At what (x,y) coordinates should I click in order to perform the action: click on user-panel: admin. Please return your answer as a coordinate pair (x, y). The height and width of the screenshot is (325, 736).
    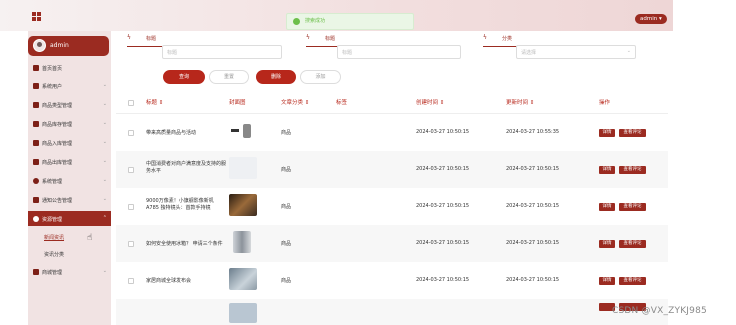
    Looking at the image, I should click on (68, 46).